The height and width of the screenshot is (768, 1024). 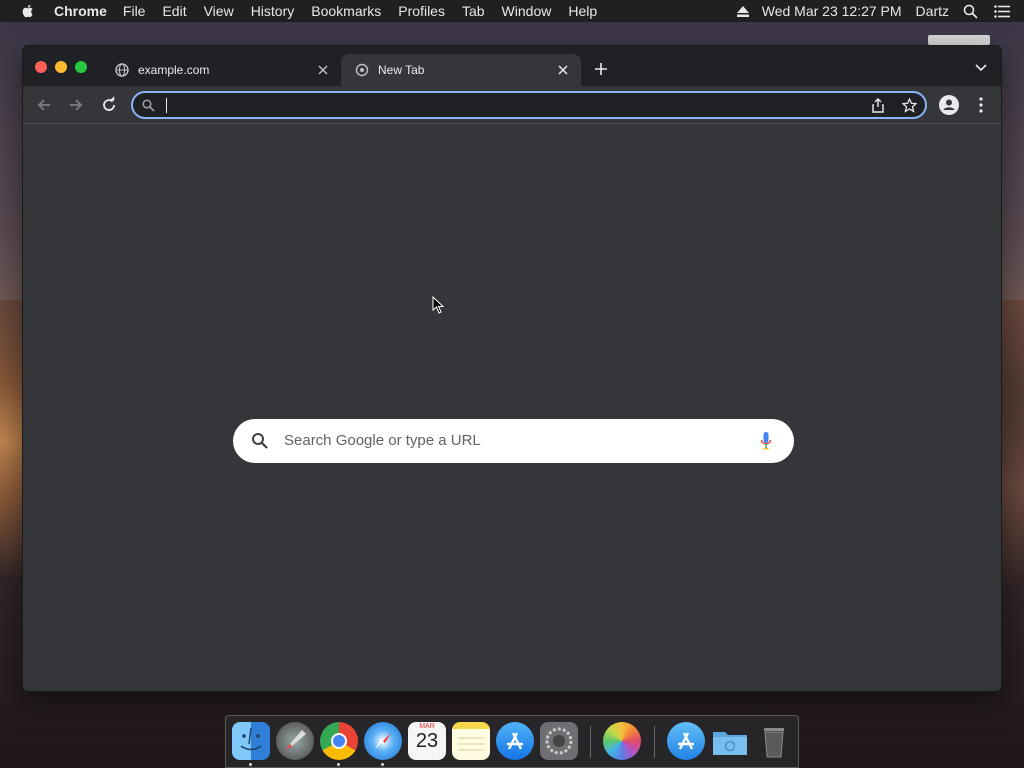 What do you see at coordinates (742, 11) in the screenshot?
I see `eject-icon` at bounding box center [742, 11].